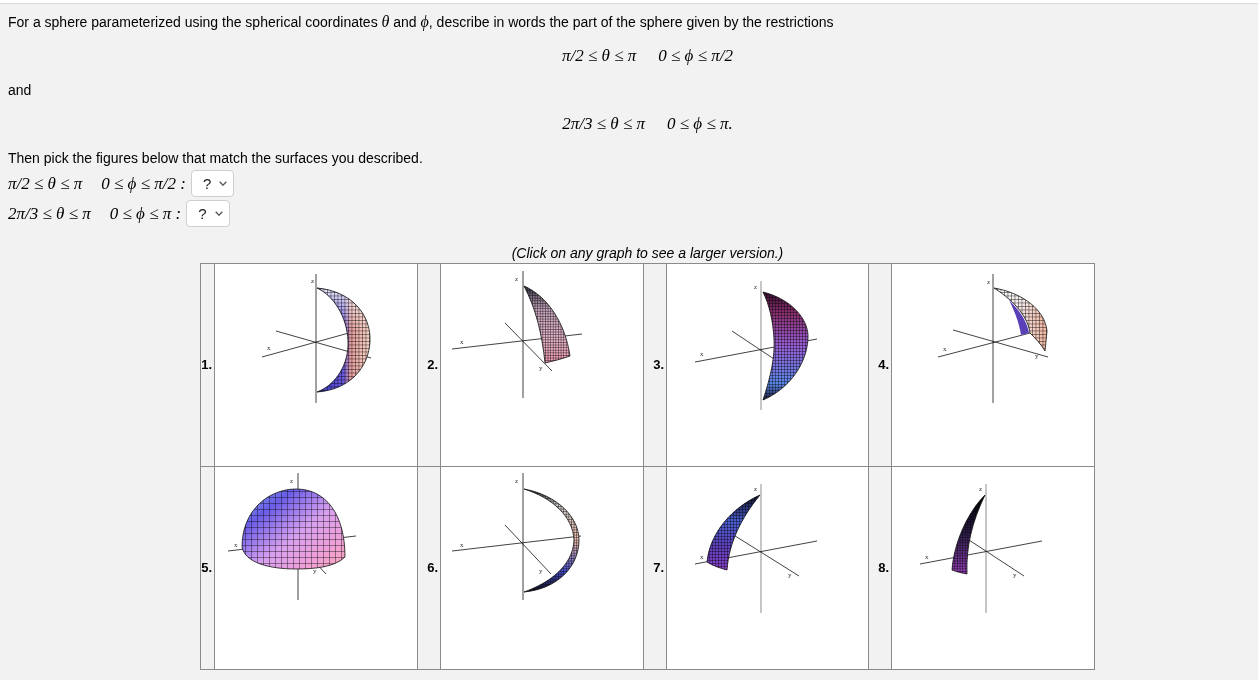 The image size is (1258, 690). I want to click on figure-number: 5., so click(206, 568).